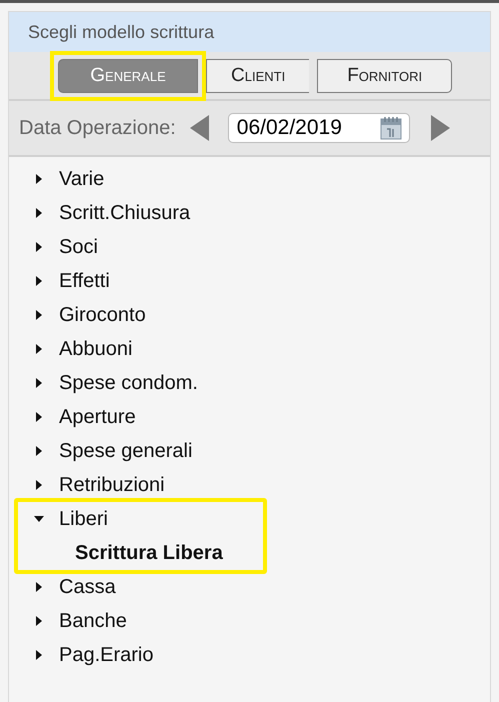  Describe the element at coordinates (112, 485) in the screenshot. I see `tree-item: Retribuzioni` at that location.